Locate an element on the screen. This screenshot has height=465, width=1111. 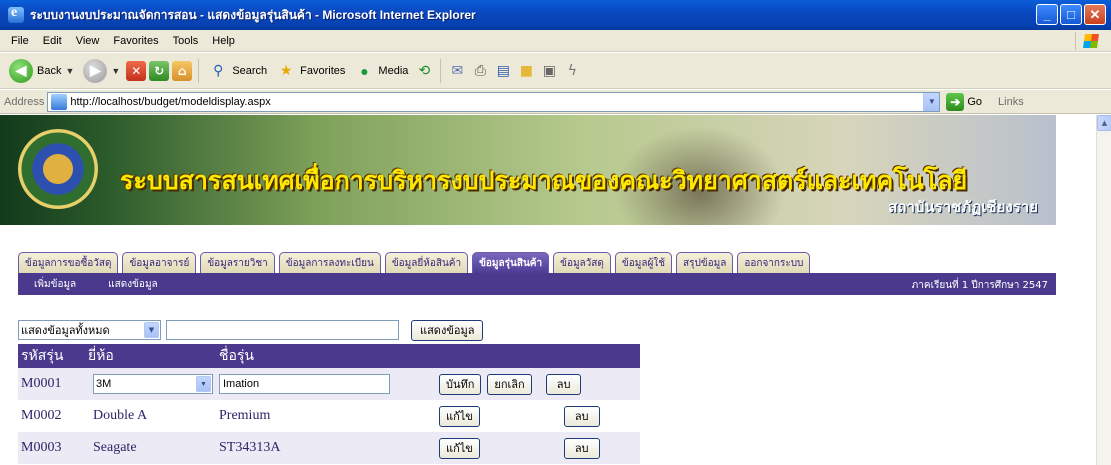
media-button: ● Media is located at coordinates (381, 71).